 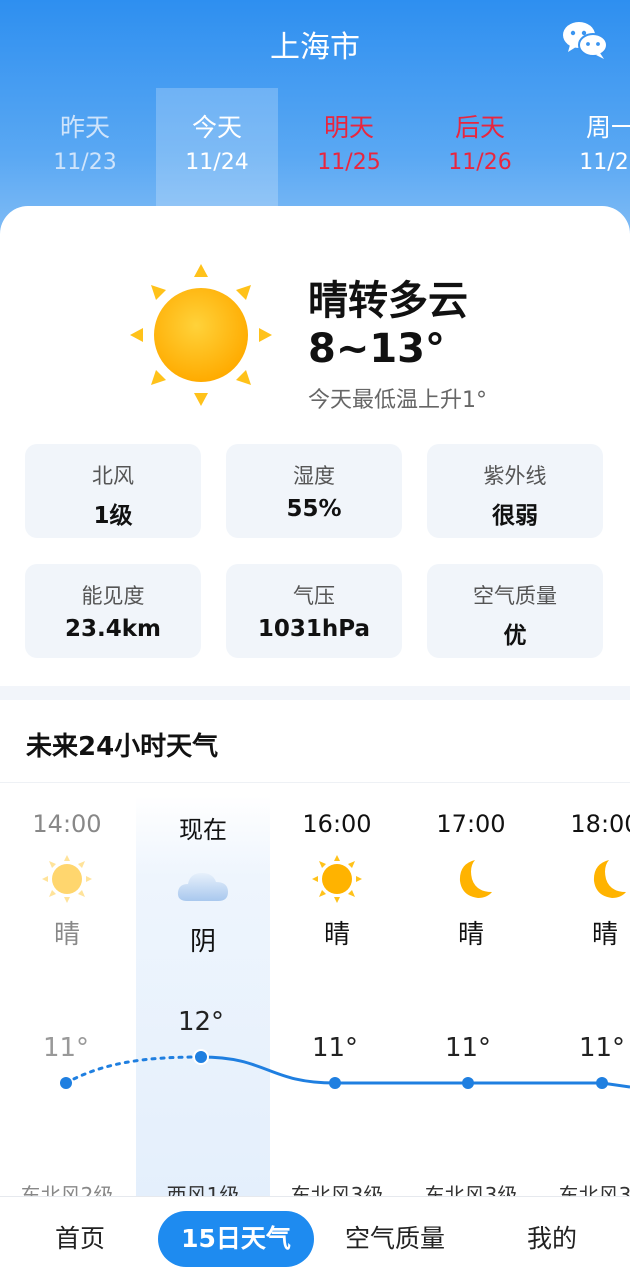 I want to click on day-name: 今天, so click(x=216, y=127).